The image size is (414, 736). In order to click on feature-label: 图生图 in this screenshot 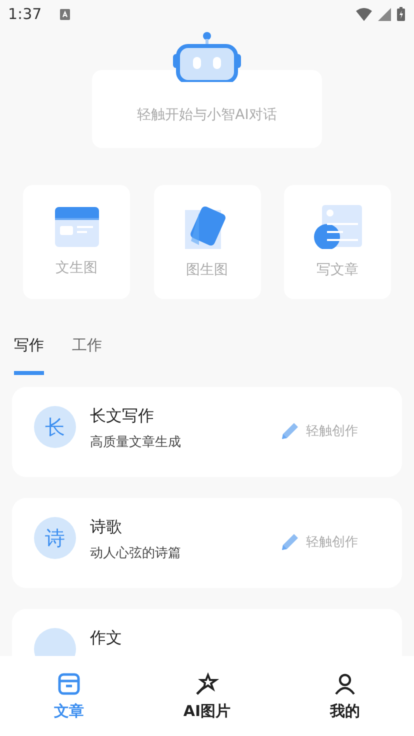, I will do `click(207, 270)`.